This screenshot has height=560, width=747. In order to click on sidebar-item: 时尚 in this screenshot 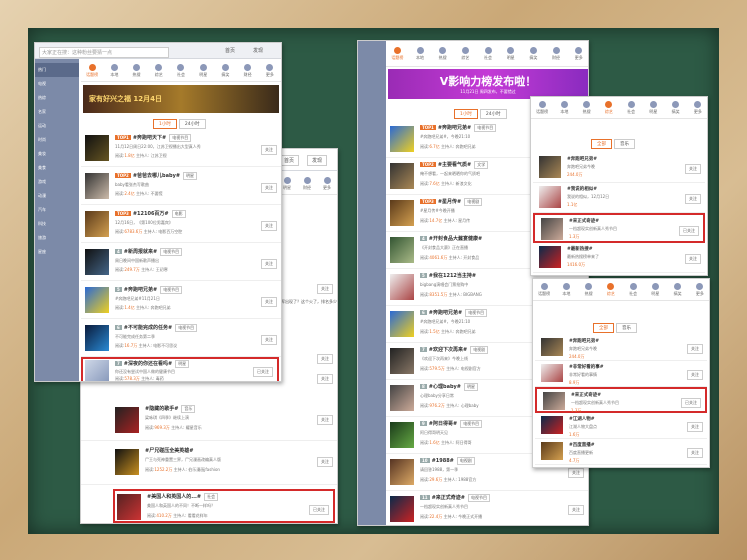, I will do `click(57, 140)`.